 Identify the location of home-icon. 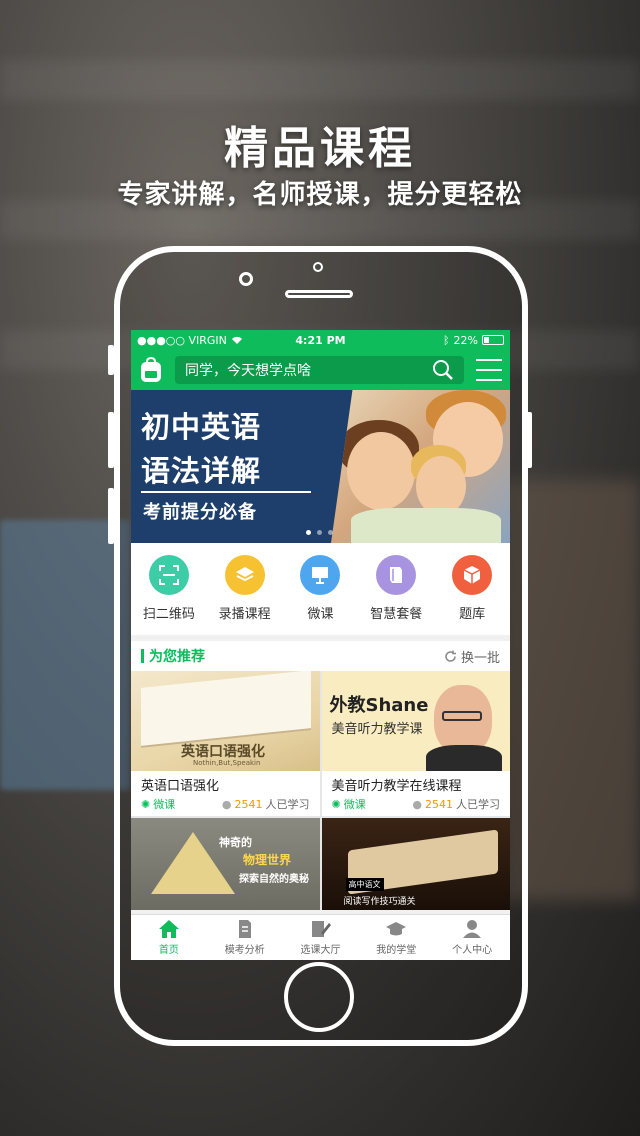
(168, 929).